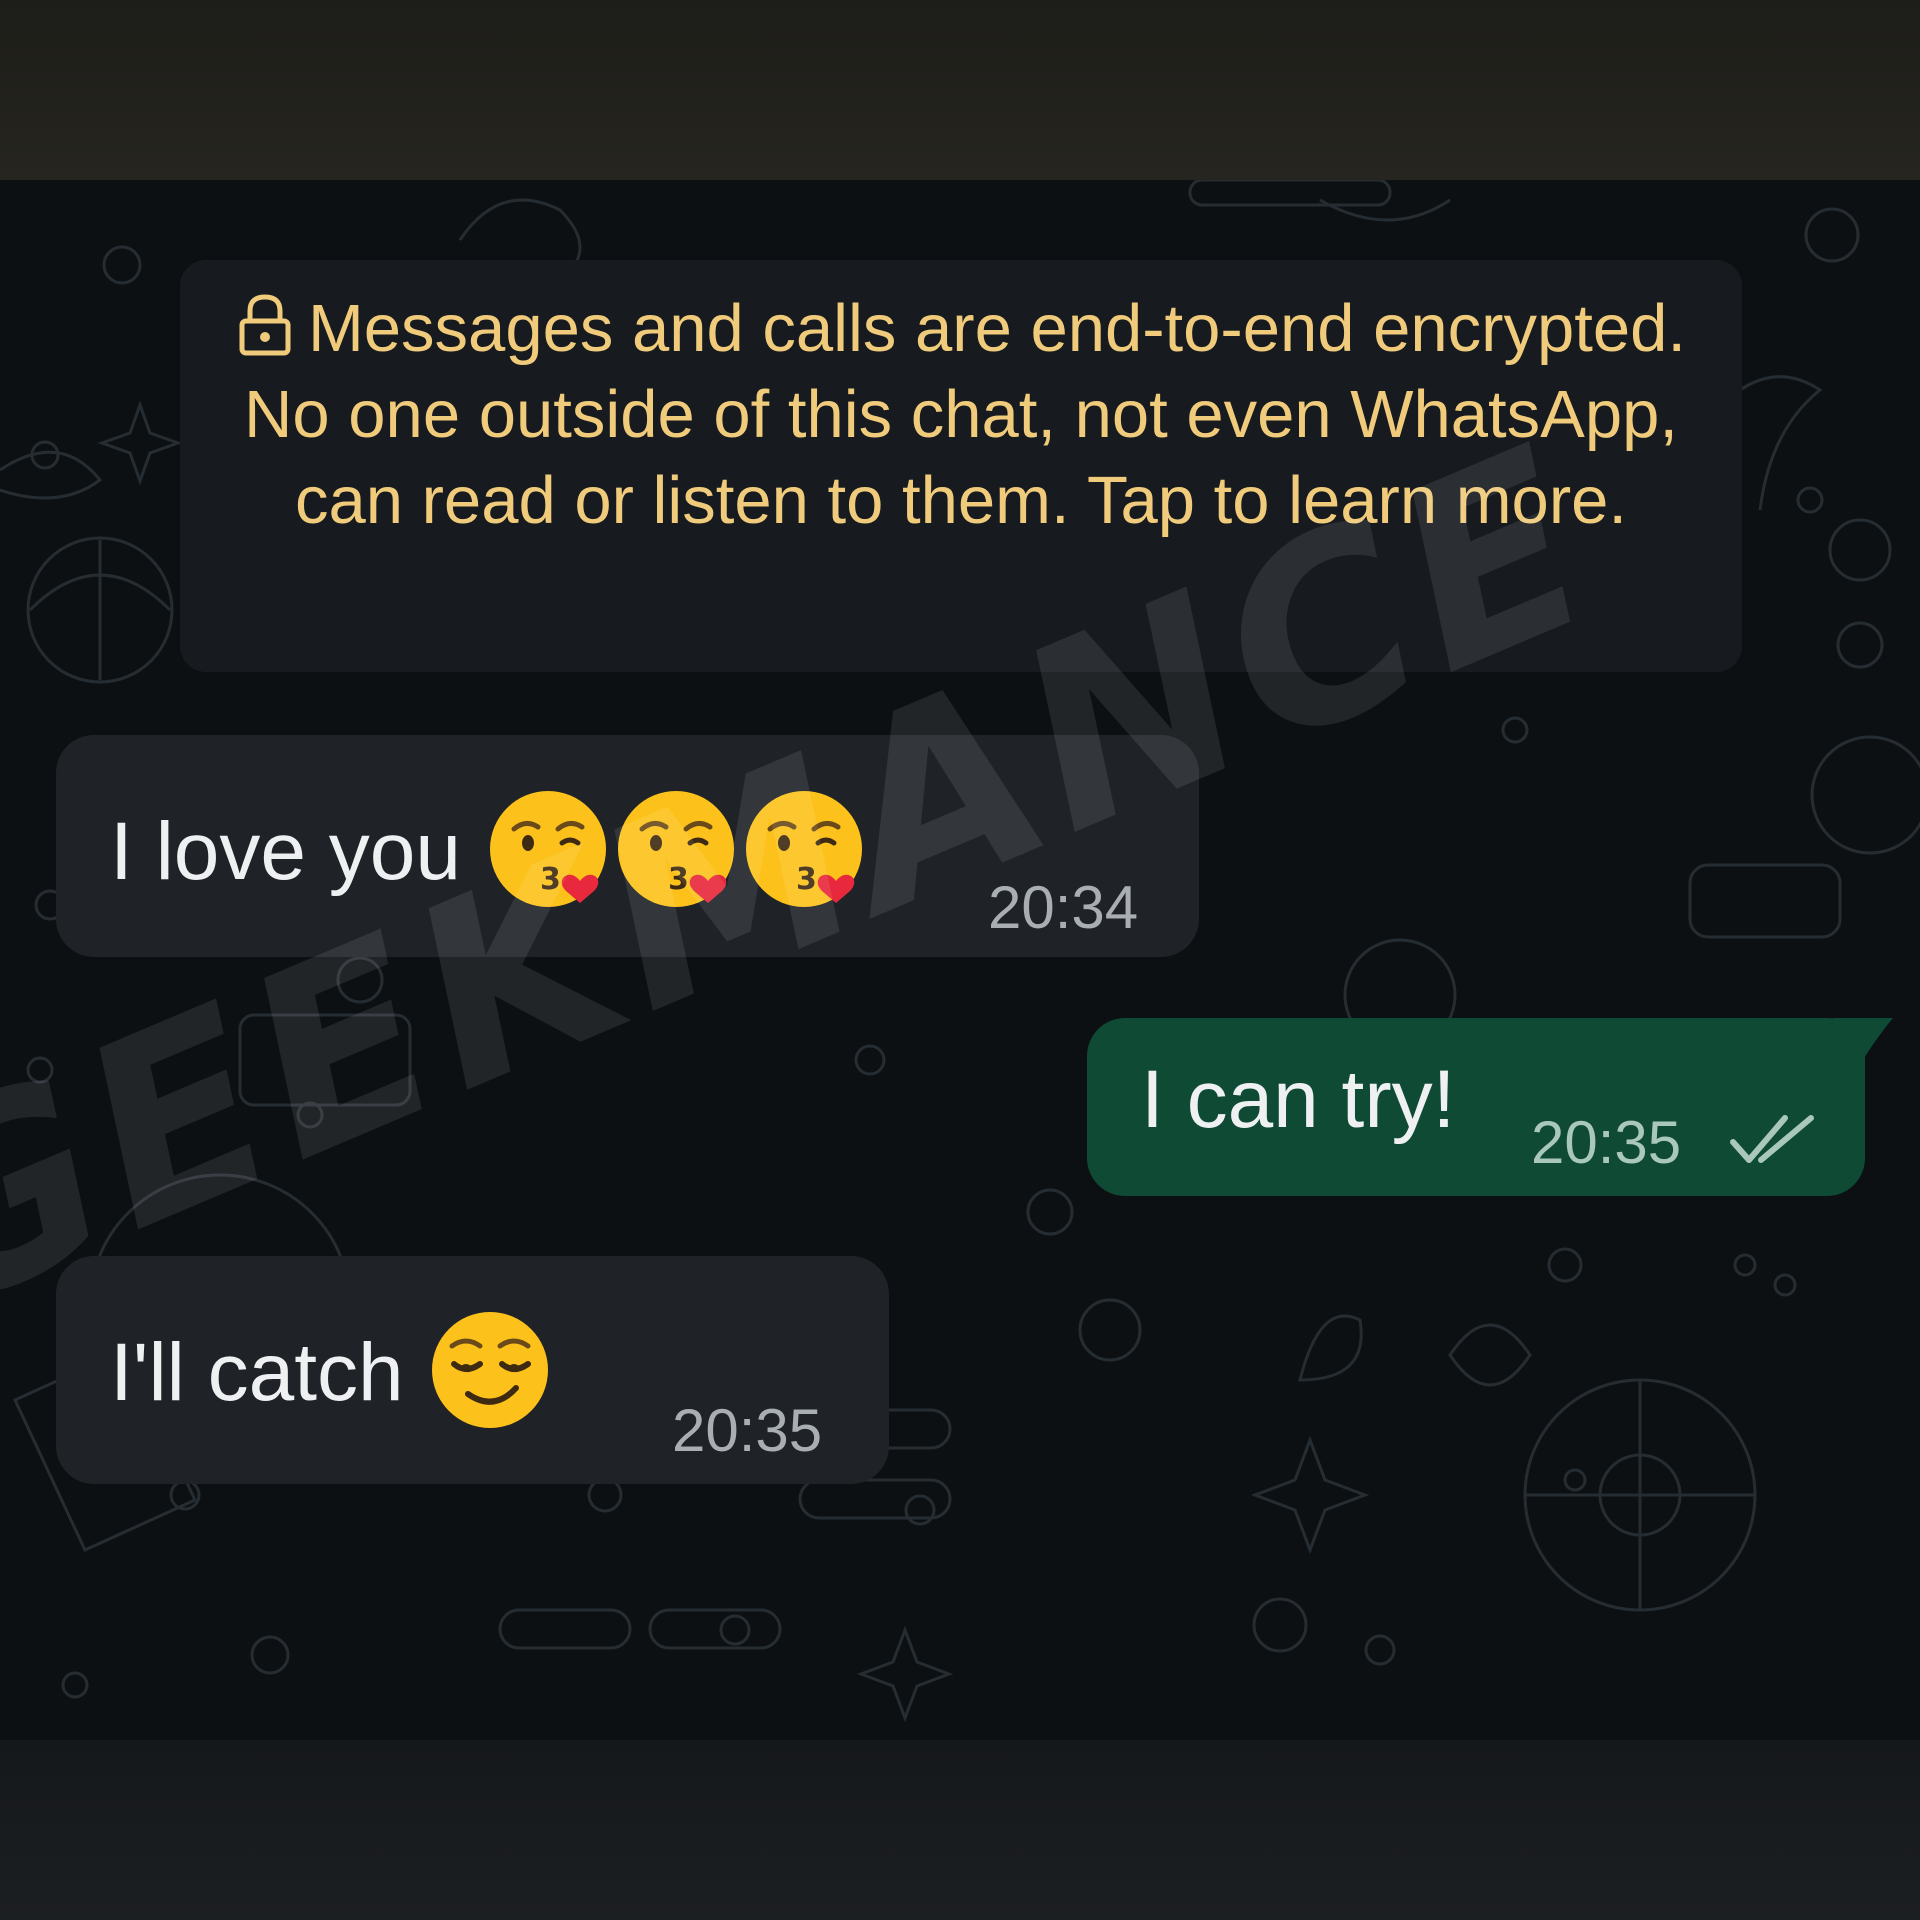 The width and height of the screenshot is (1920, 1920). What do you see at coordinates (265, 325) in the screenshot?
I see `lock-icon` at bounding box center [265, 325].